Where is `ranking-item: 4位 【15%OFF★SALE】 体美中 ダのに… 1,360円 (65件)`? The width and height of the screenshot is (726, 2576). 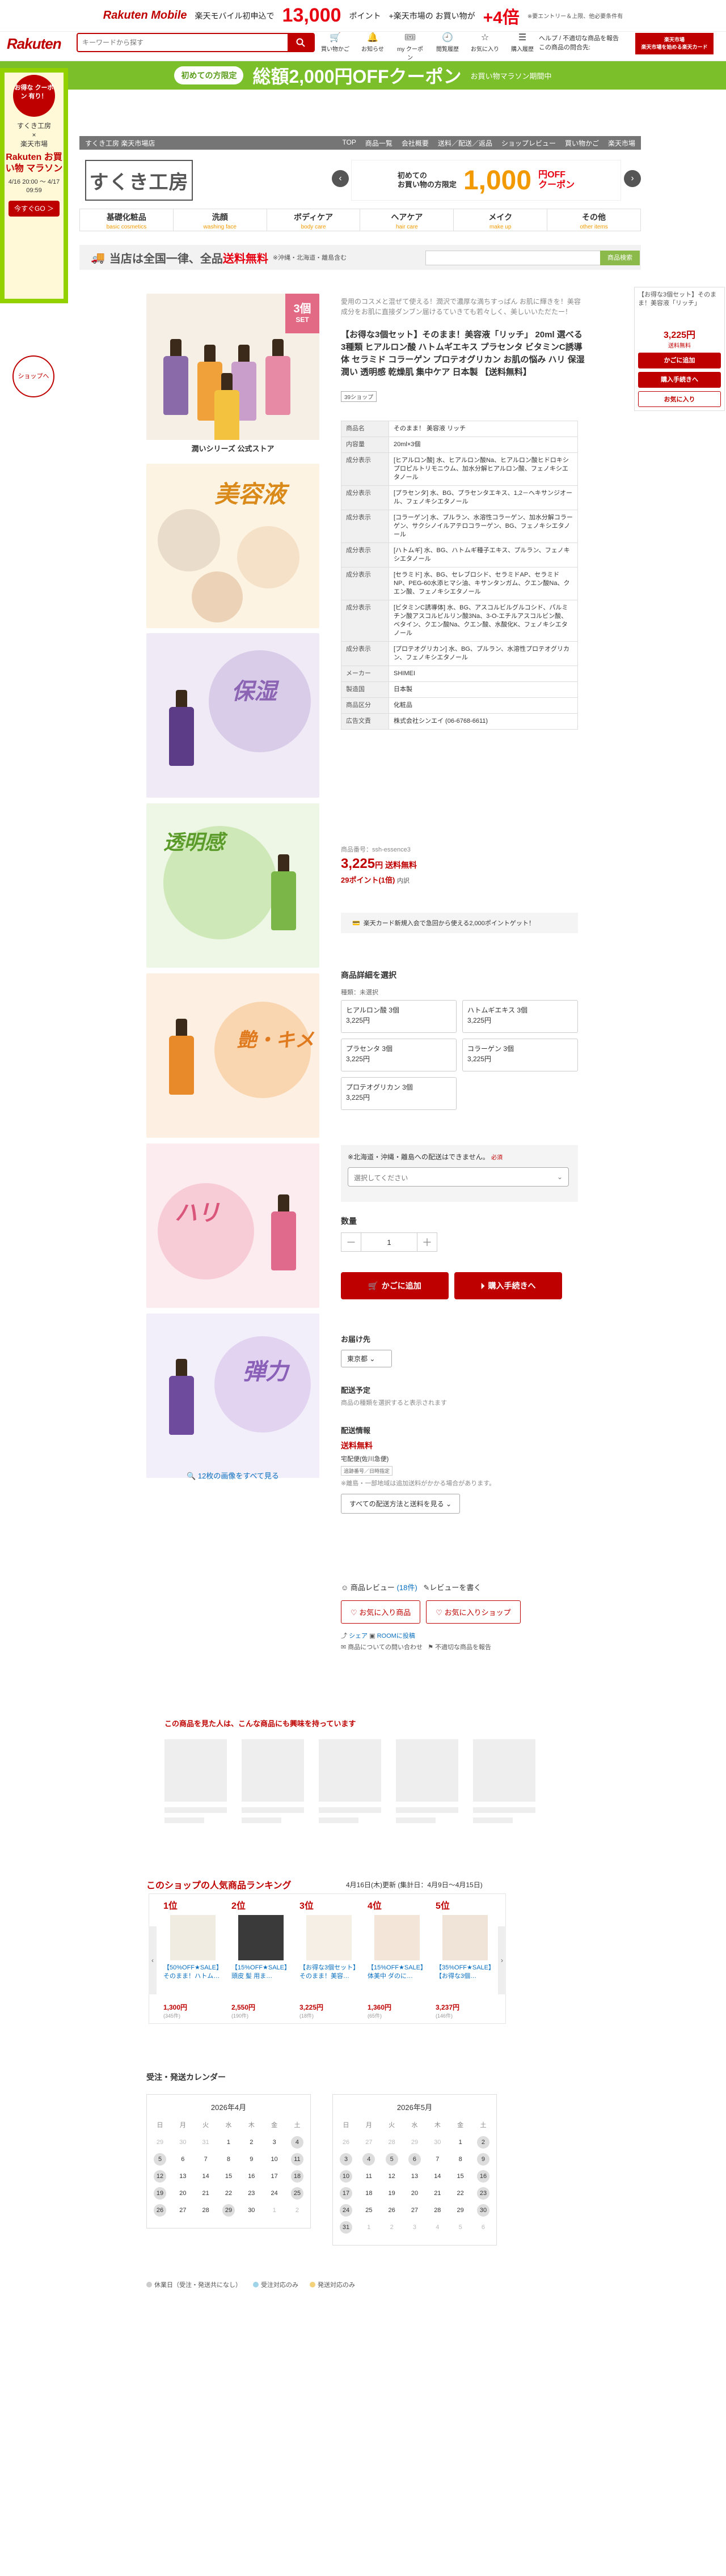 ranking-item: 4位 【15%OFF★SALE】 体美中 ダのに… 1,360円 (65件) is located at coordinates (397, 1959).